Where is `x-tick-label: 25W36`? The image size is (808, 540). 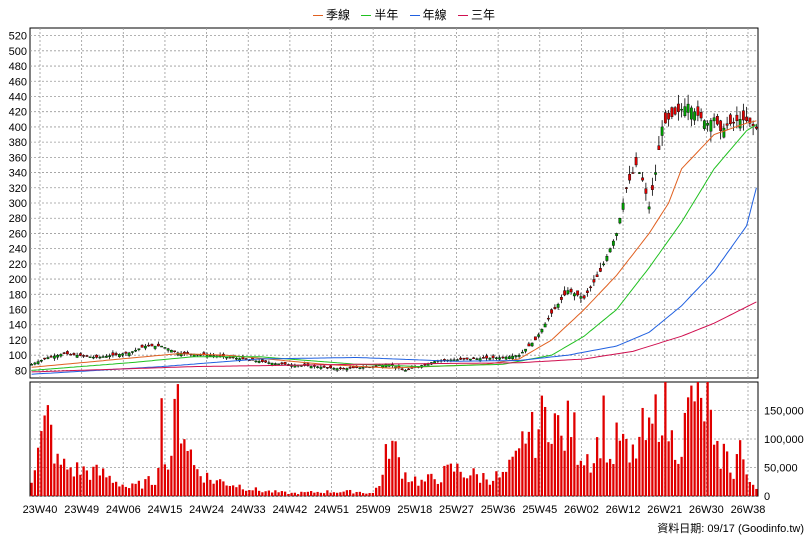
x-tick-label: 25W36 is located at coordinates (498, 510).